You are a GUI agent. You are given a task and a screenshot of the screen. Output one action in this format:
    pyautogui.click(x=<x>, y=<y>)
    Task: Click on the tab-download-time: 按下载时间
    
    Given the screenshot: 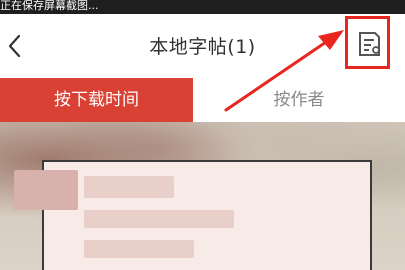 What is the action you would take?
    pyautogui.click(x=96, y=100)
    